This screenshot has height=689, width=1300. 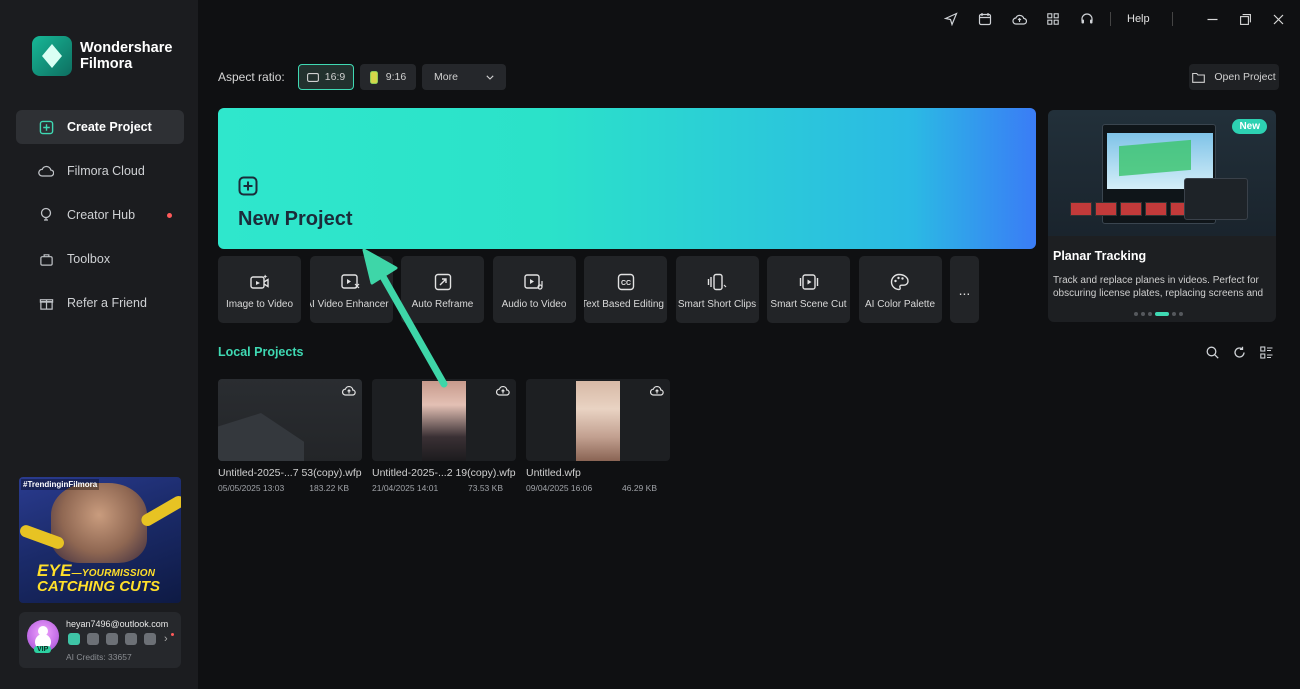 I want to click on cloud-icon, so click(x=46, y=171).